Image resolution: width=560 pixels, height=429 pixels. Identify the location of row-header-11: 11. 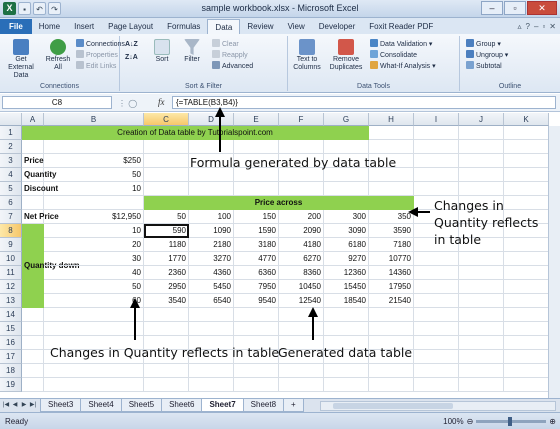
(11, 273).